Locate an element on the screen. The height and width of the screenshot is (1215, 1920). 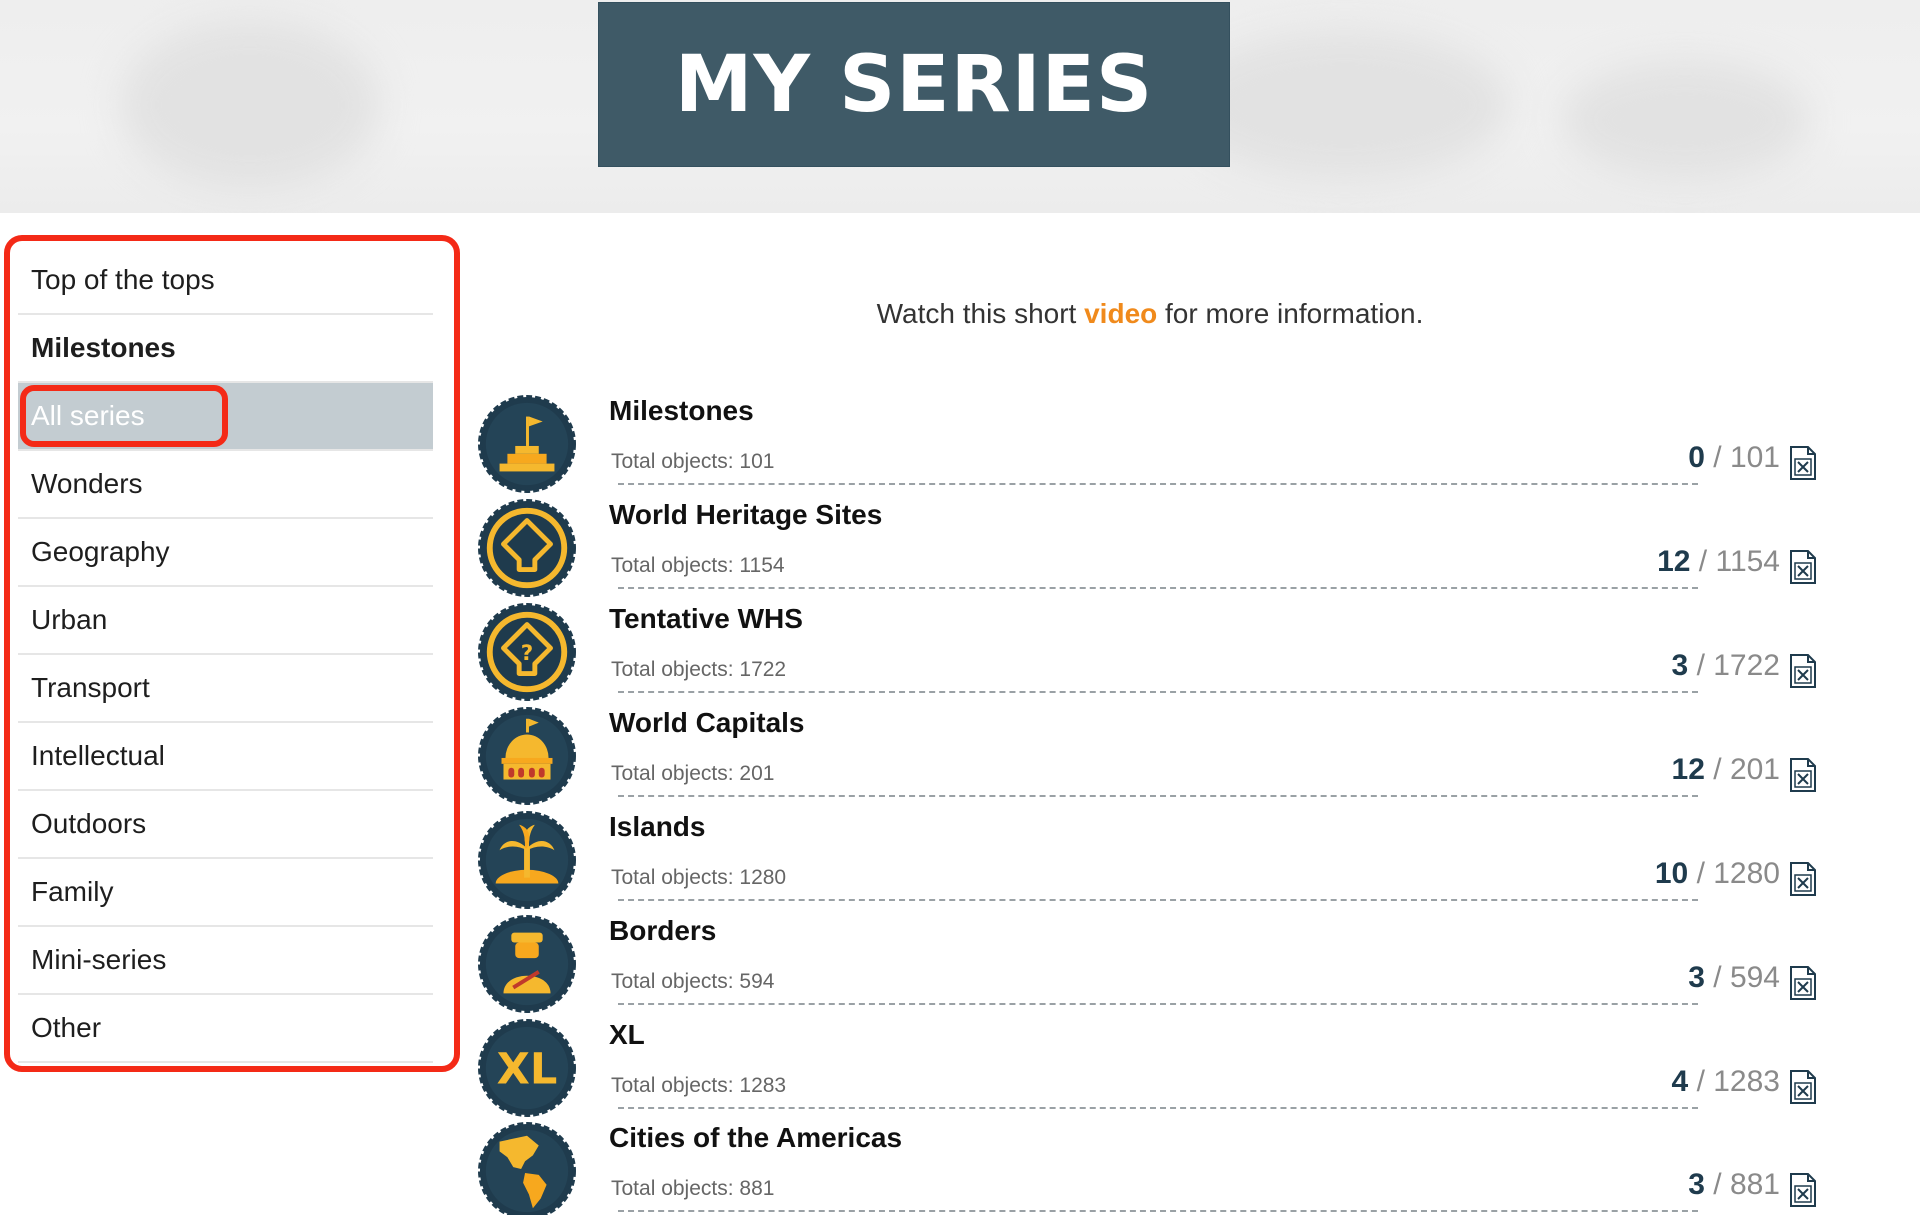
world-heritage-icon is located at coordinates (527, 548).